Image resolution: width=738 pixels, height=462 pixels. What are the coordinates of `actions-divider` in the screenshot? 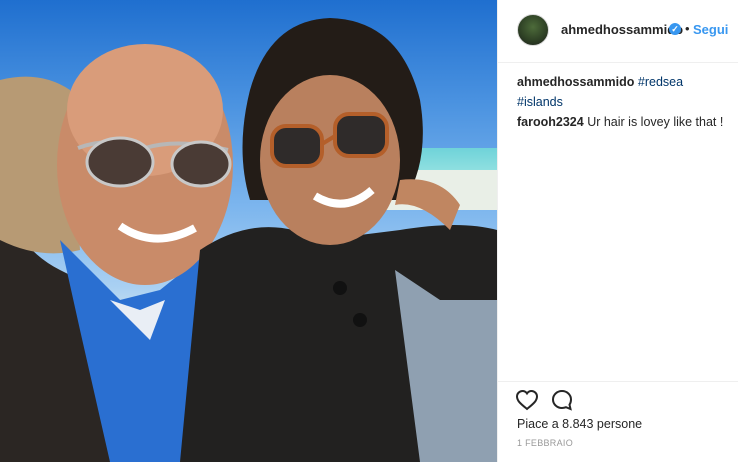 It's located at (618, 381).